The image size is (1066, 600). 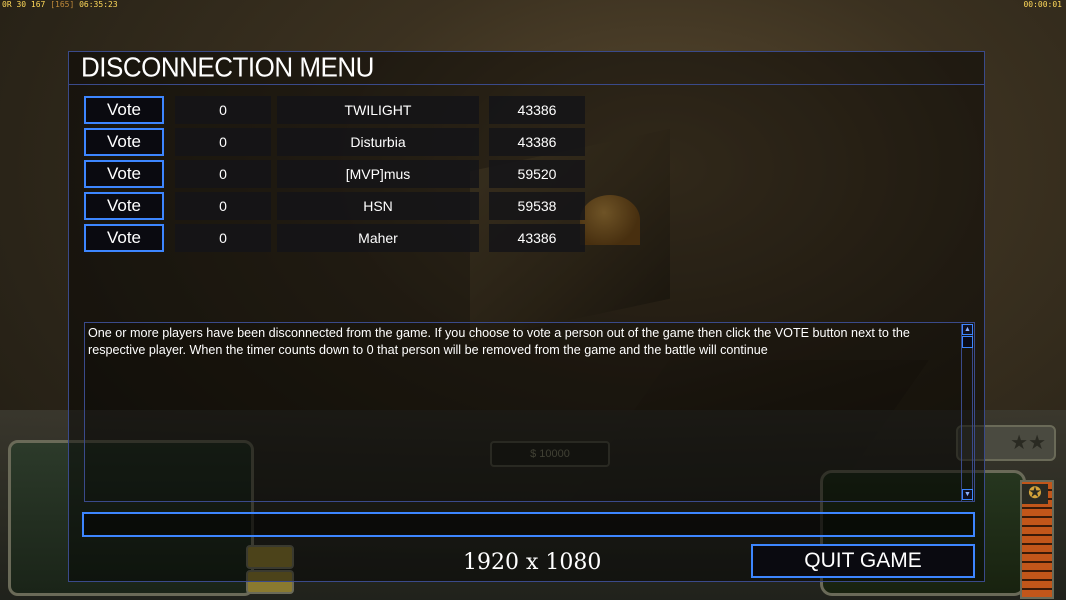 I want to click on player-ping: 59538, so click(x=537, y=206).